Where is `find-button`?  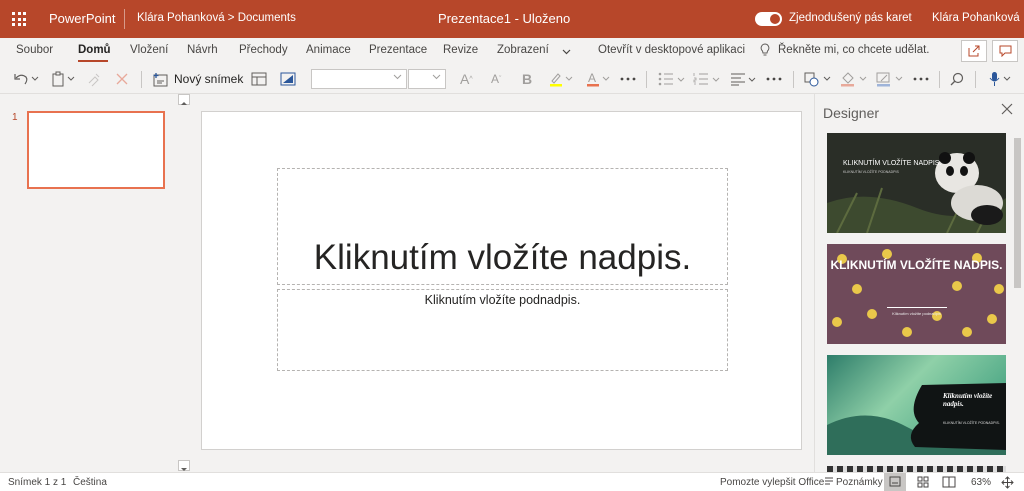 find-button is located at coordinates (957, 79).